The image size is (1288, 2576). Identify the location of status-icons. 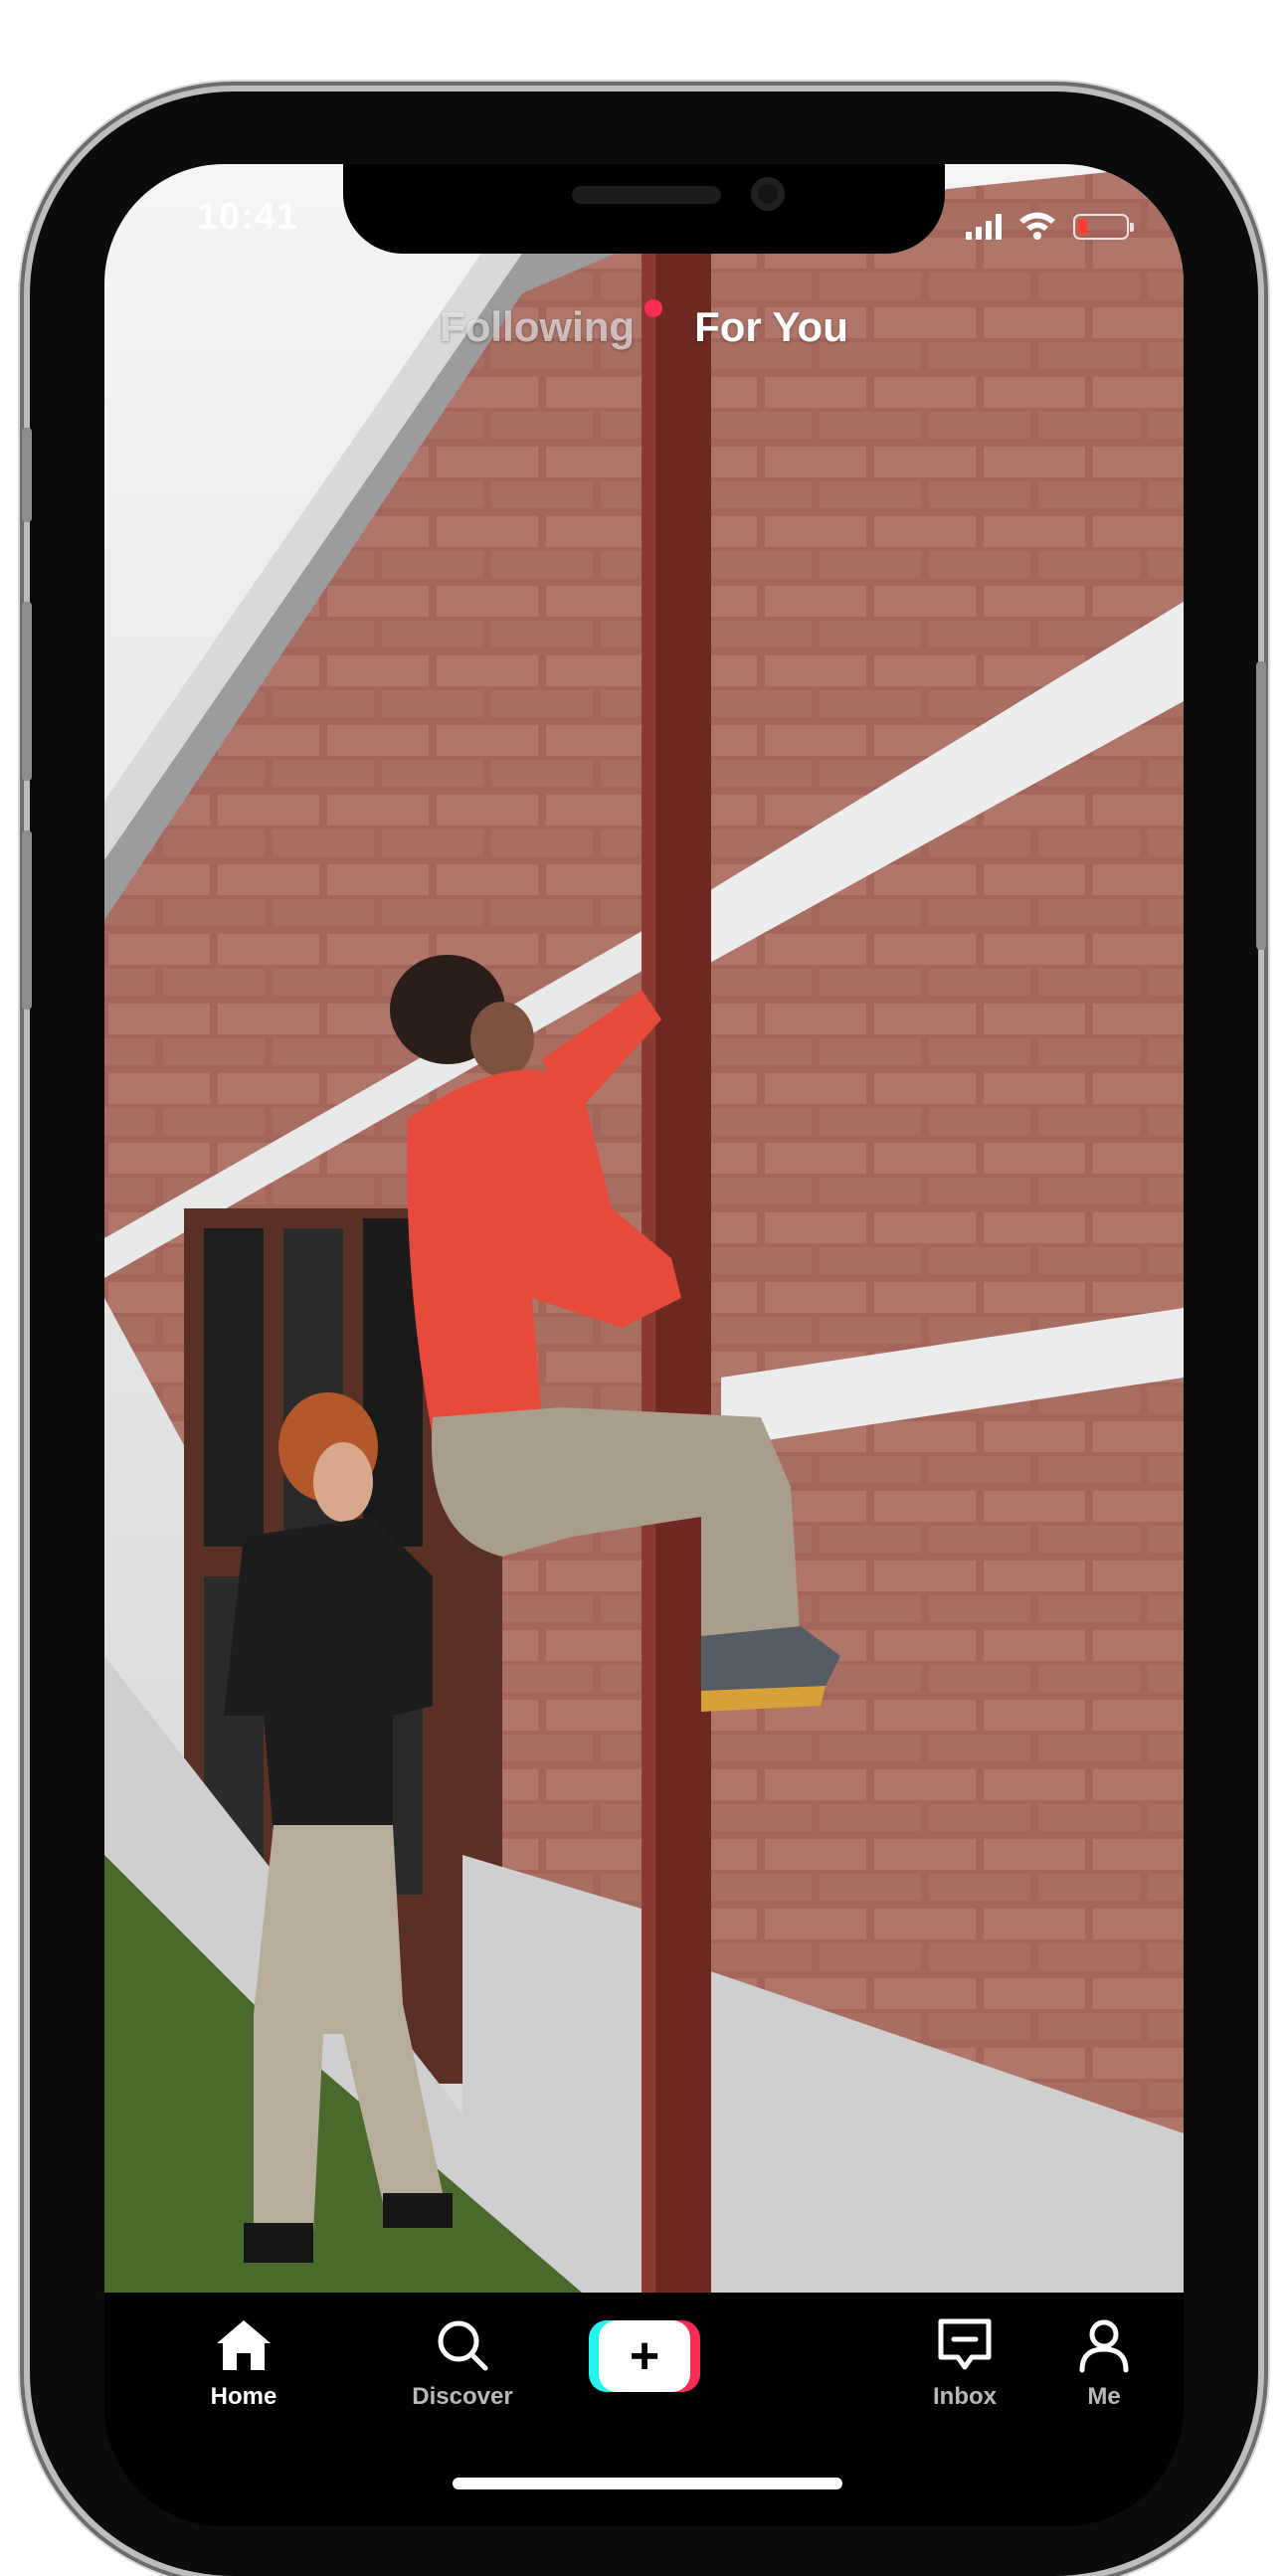
(1050, 220).